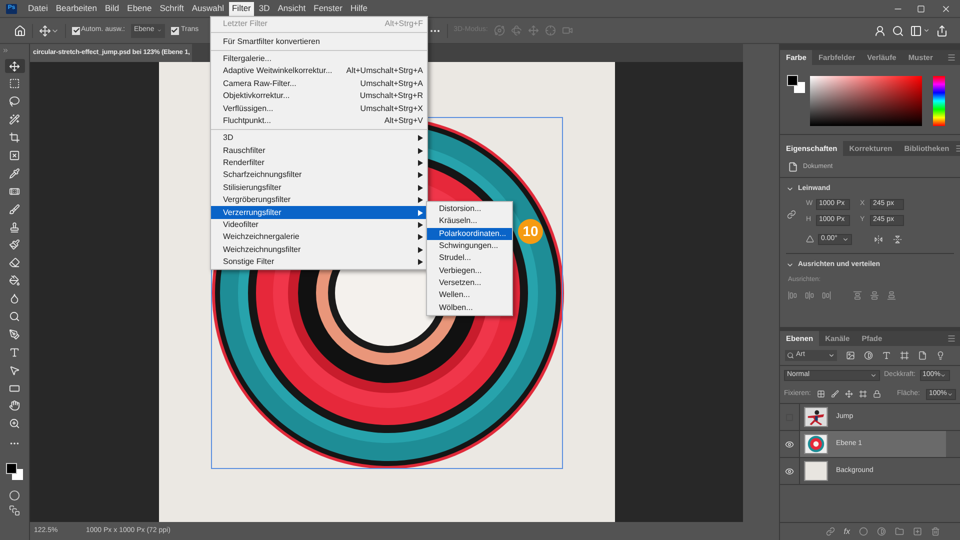  What do you see at coordinates (139, 9) in the screenshot?
I see `menu-item: Ebene` at bounding box center [139, 9].